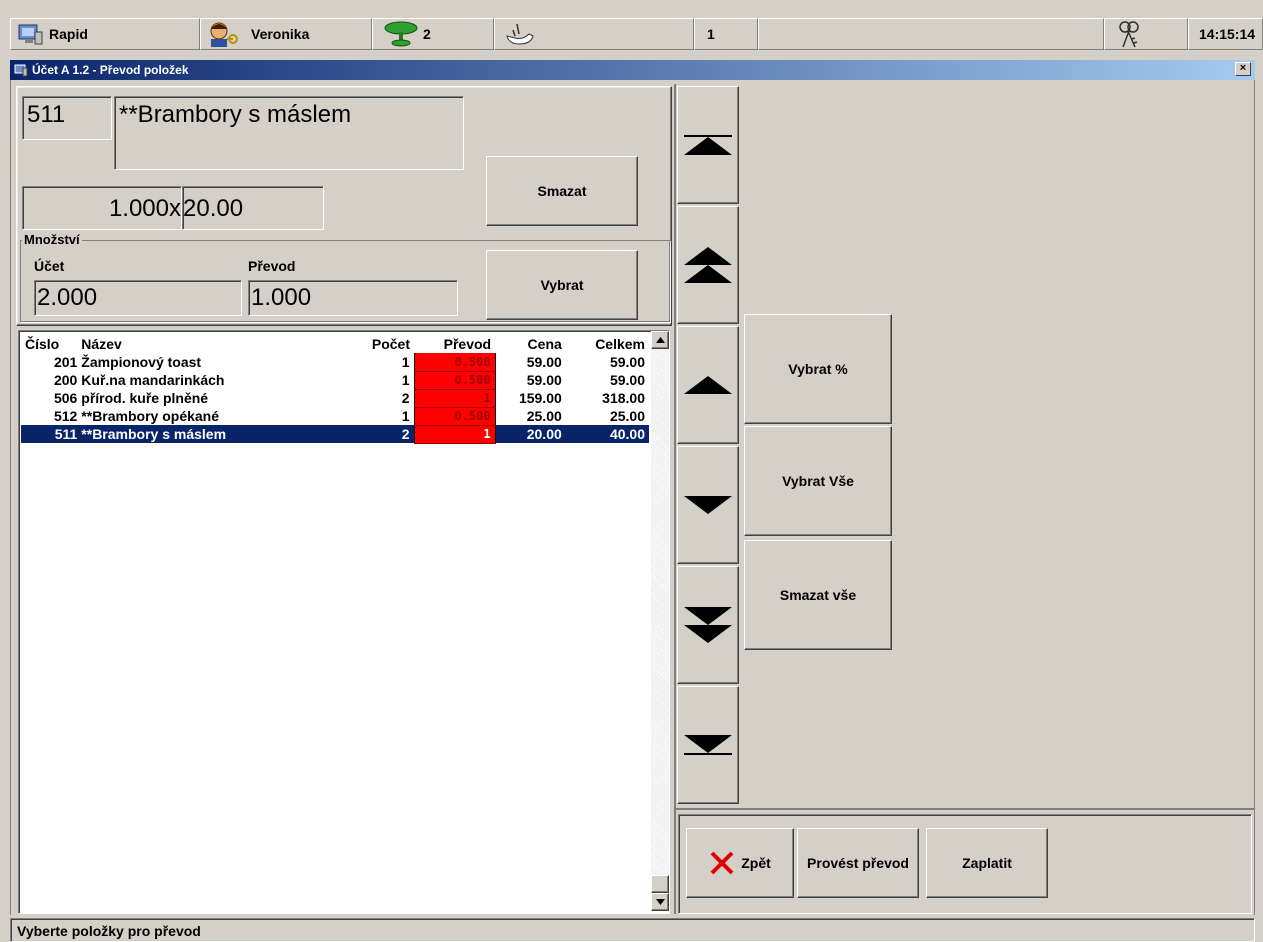  Describe the element at coordinates (540, 398) in the screenshot. I see `cell-cena: 159.00` at that location.